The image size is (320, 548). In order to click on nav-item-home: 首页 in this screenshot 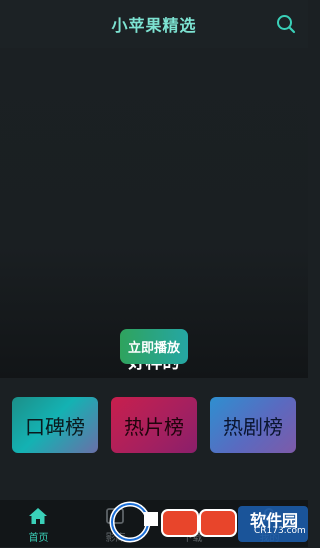, I will do `click(38, 523)`.